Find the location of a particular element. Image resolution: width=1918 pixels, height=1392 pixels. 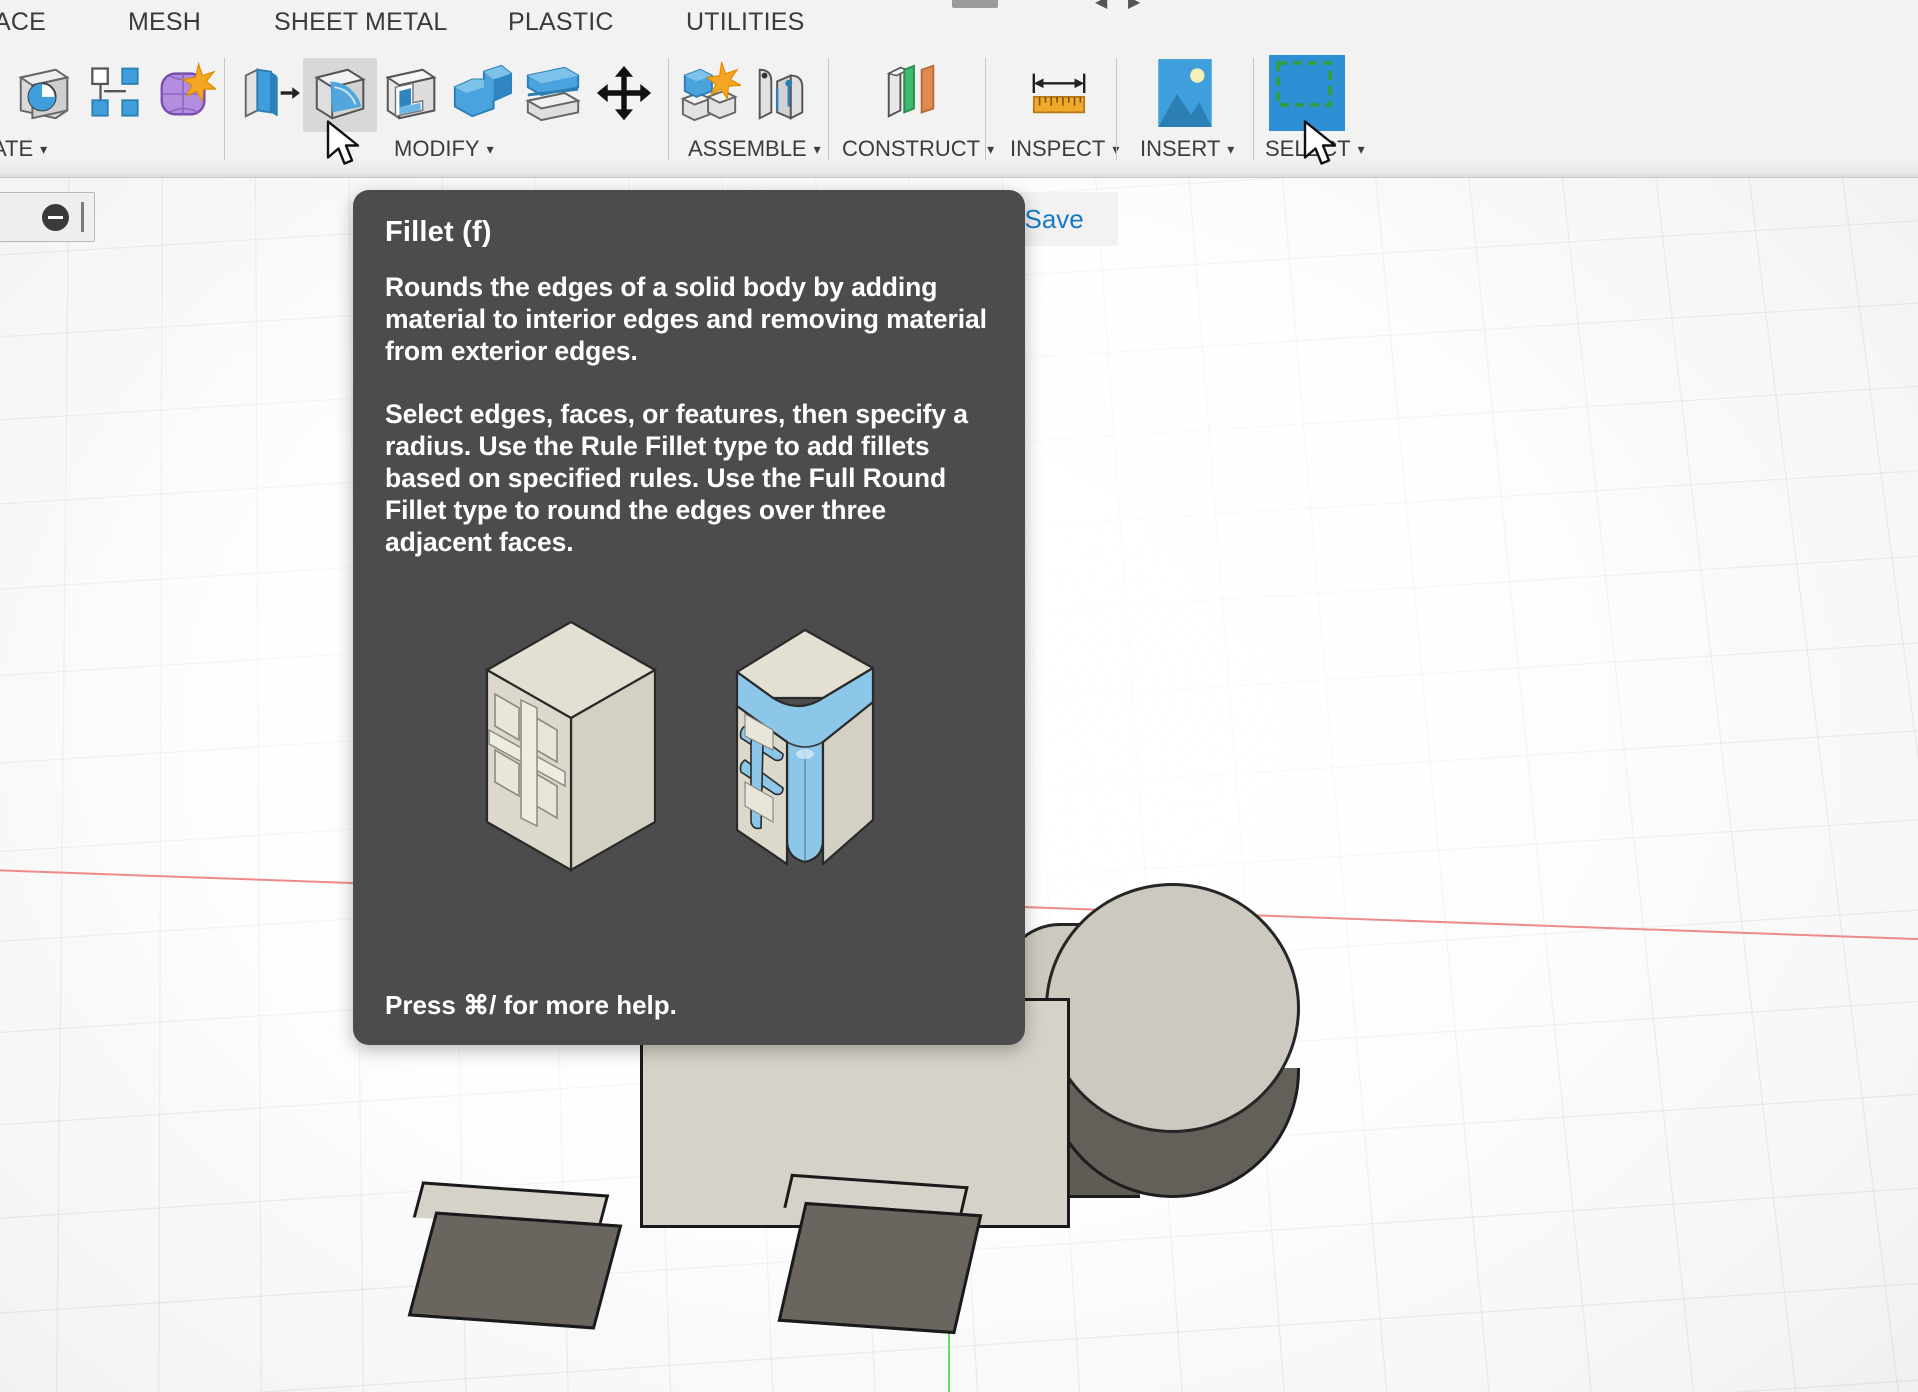

shell-icon is located at coordinates (411, 95).